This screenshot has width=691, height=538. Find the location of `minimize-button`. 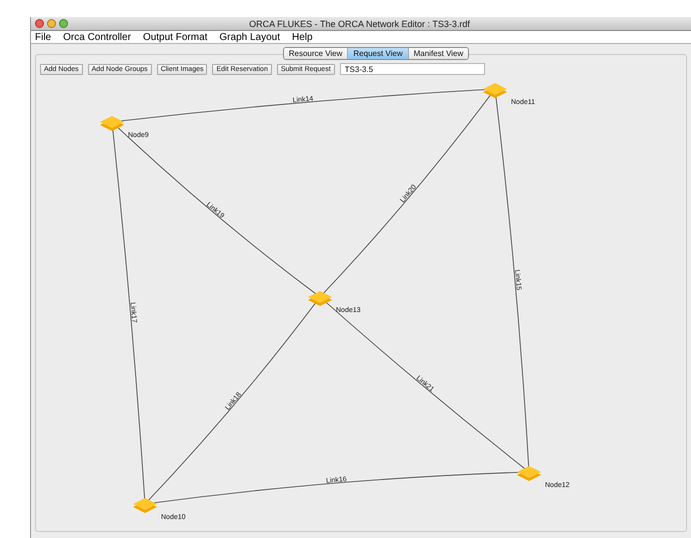

minimize-button is located at coordinates (51, 23).